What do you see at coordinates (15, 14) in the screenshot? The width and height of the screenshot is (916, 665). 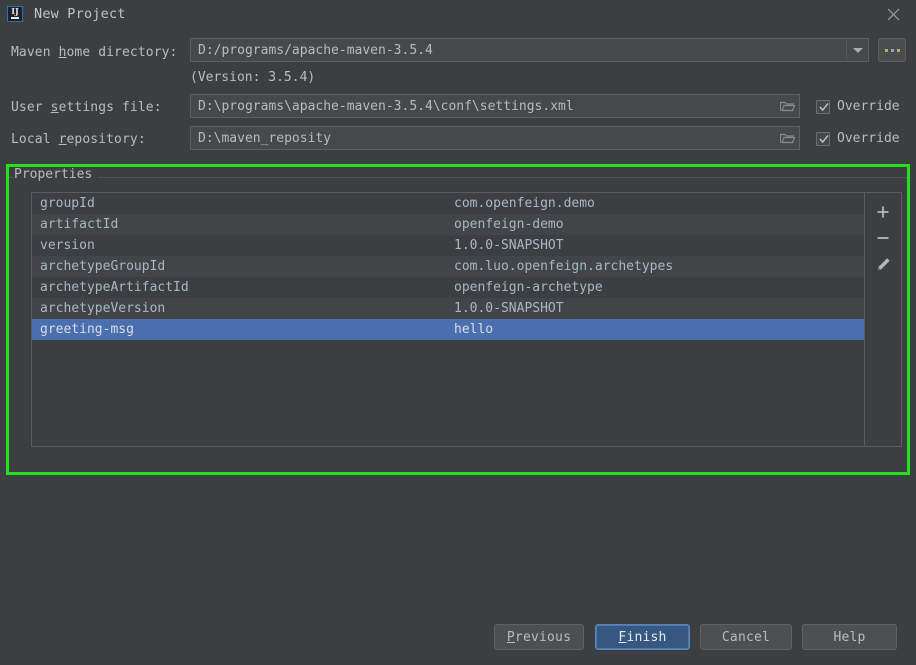 I see `intellij-idea-logo-icon: IJ` at bounding box center [15, 14].